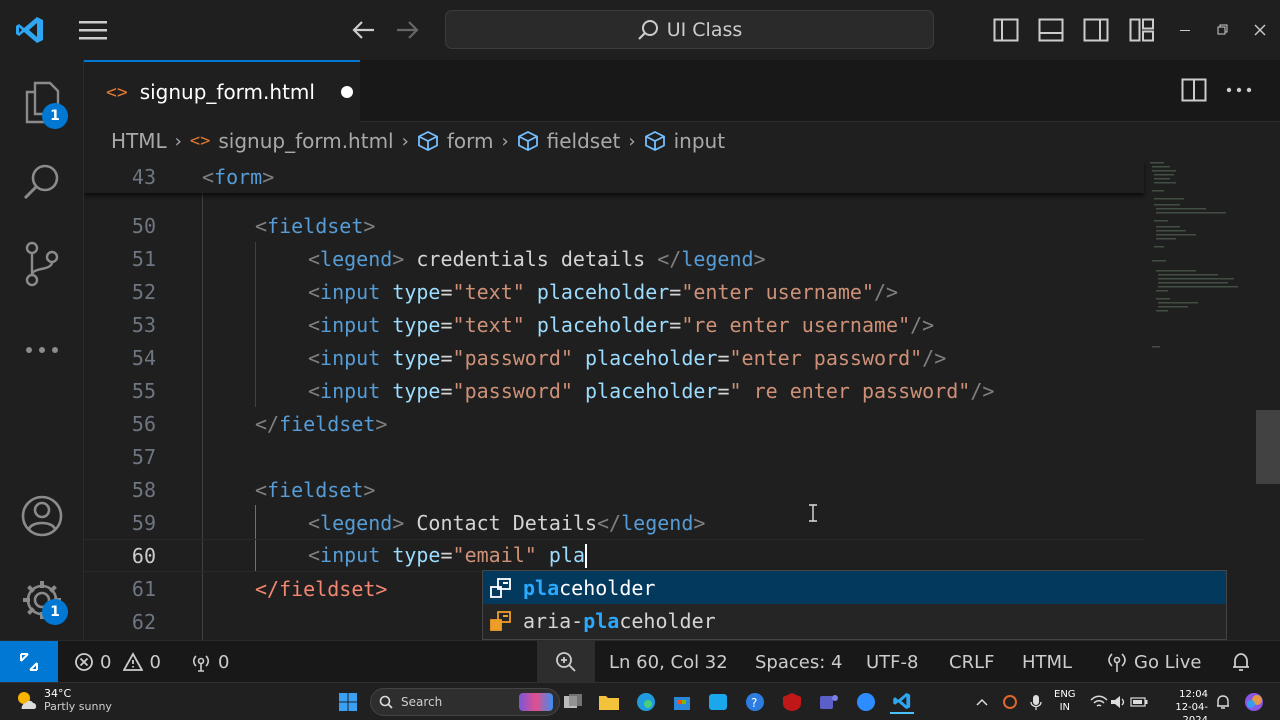 This screenshot has height=720, width=1280. I want to click on code-line: 50 <fieldset>, so click(253, 225).